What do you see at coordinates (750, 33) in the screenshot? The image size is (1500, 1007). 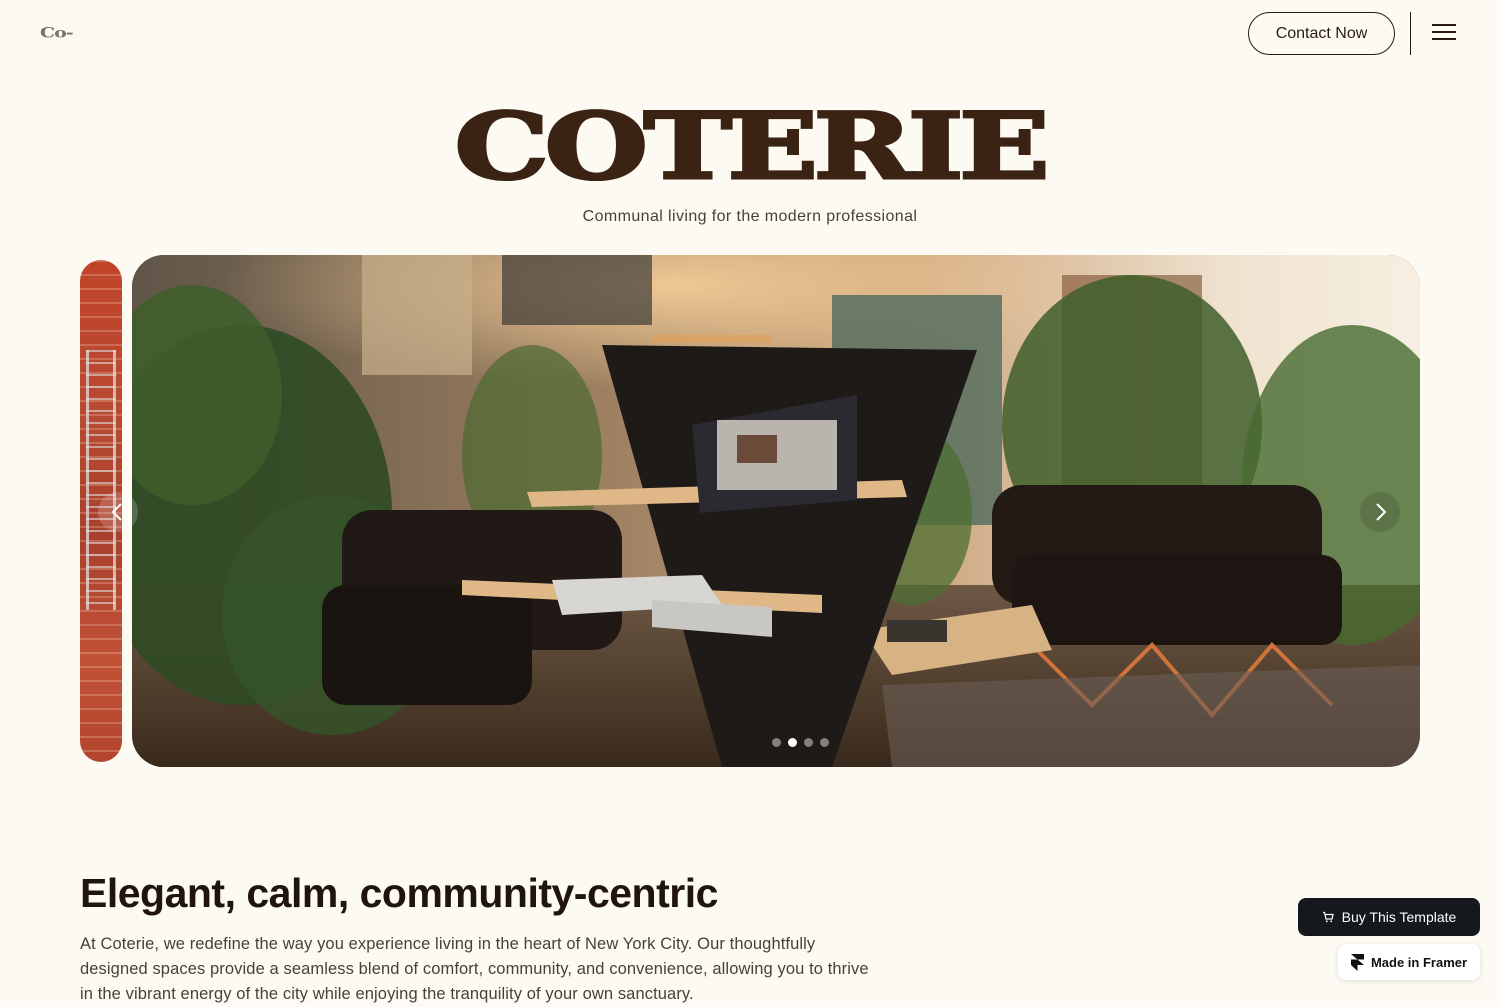 I see `site-header: Co- Contact Now` at bounding box center [750, 33].